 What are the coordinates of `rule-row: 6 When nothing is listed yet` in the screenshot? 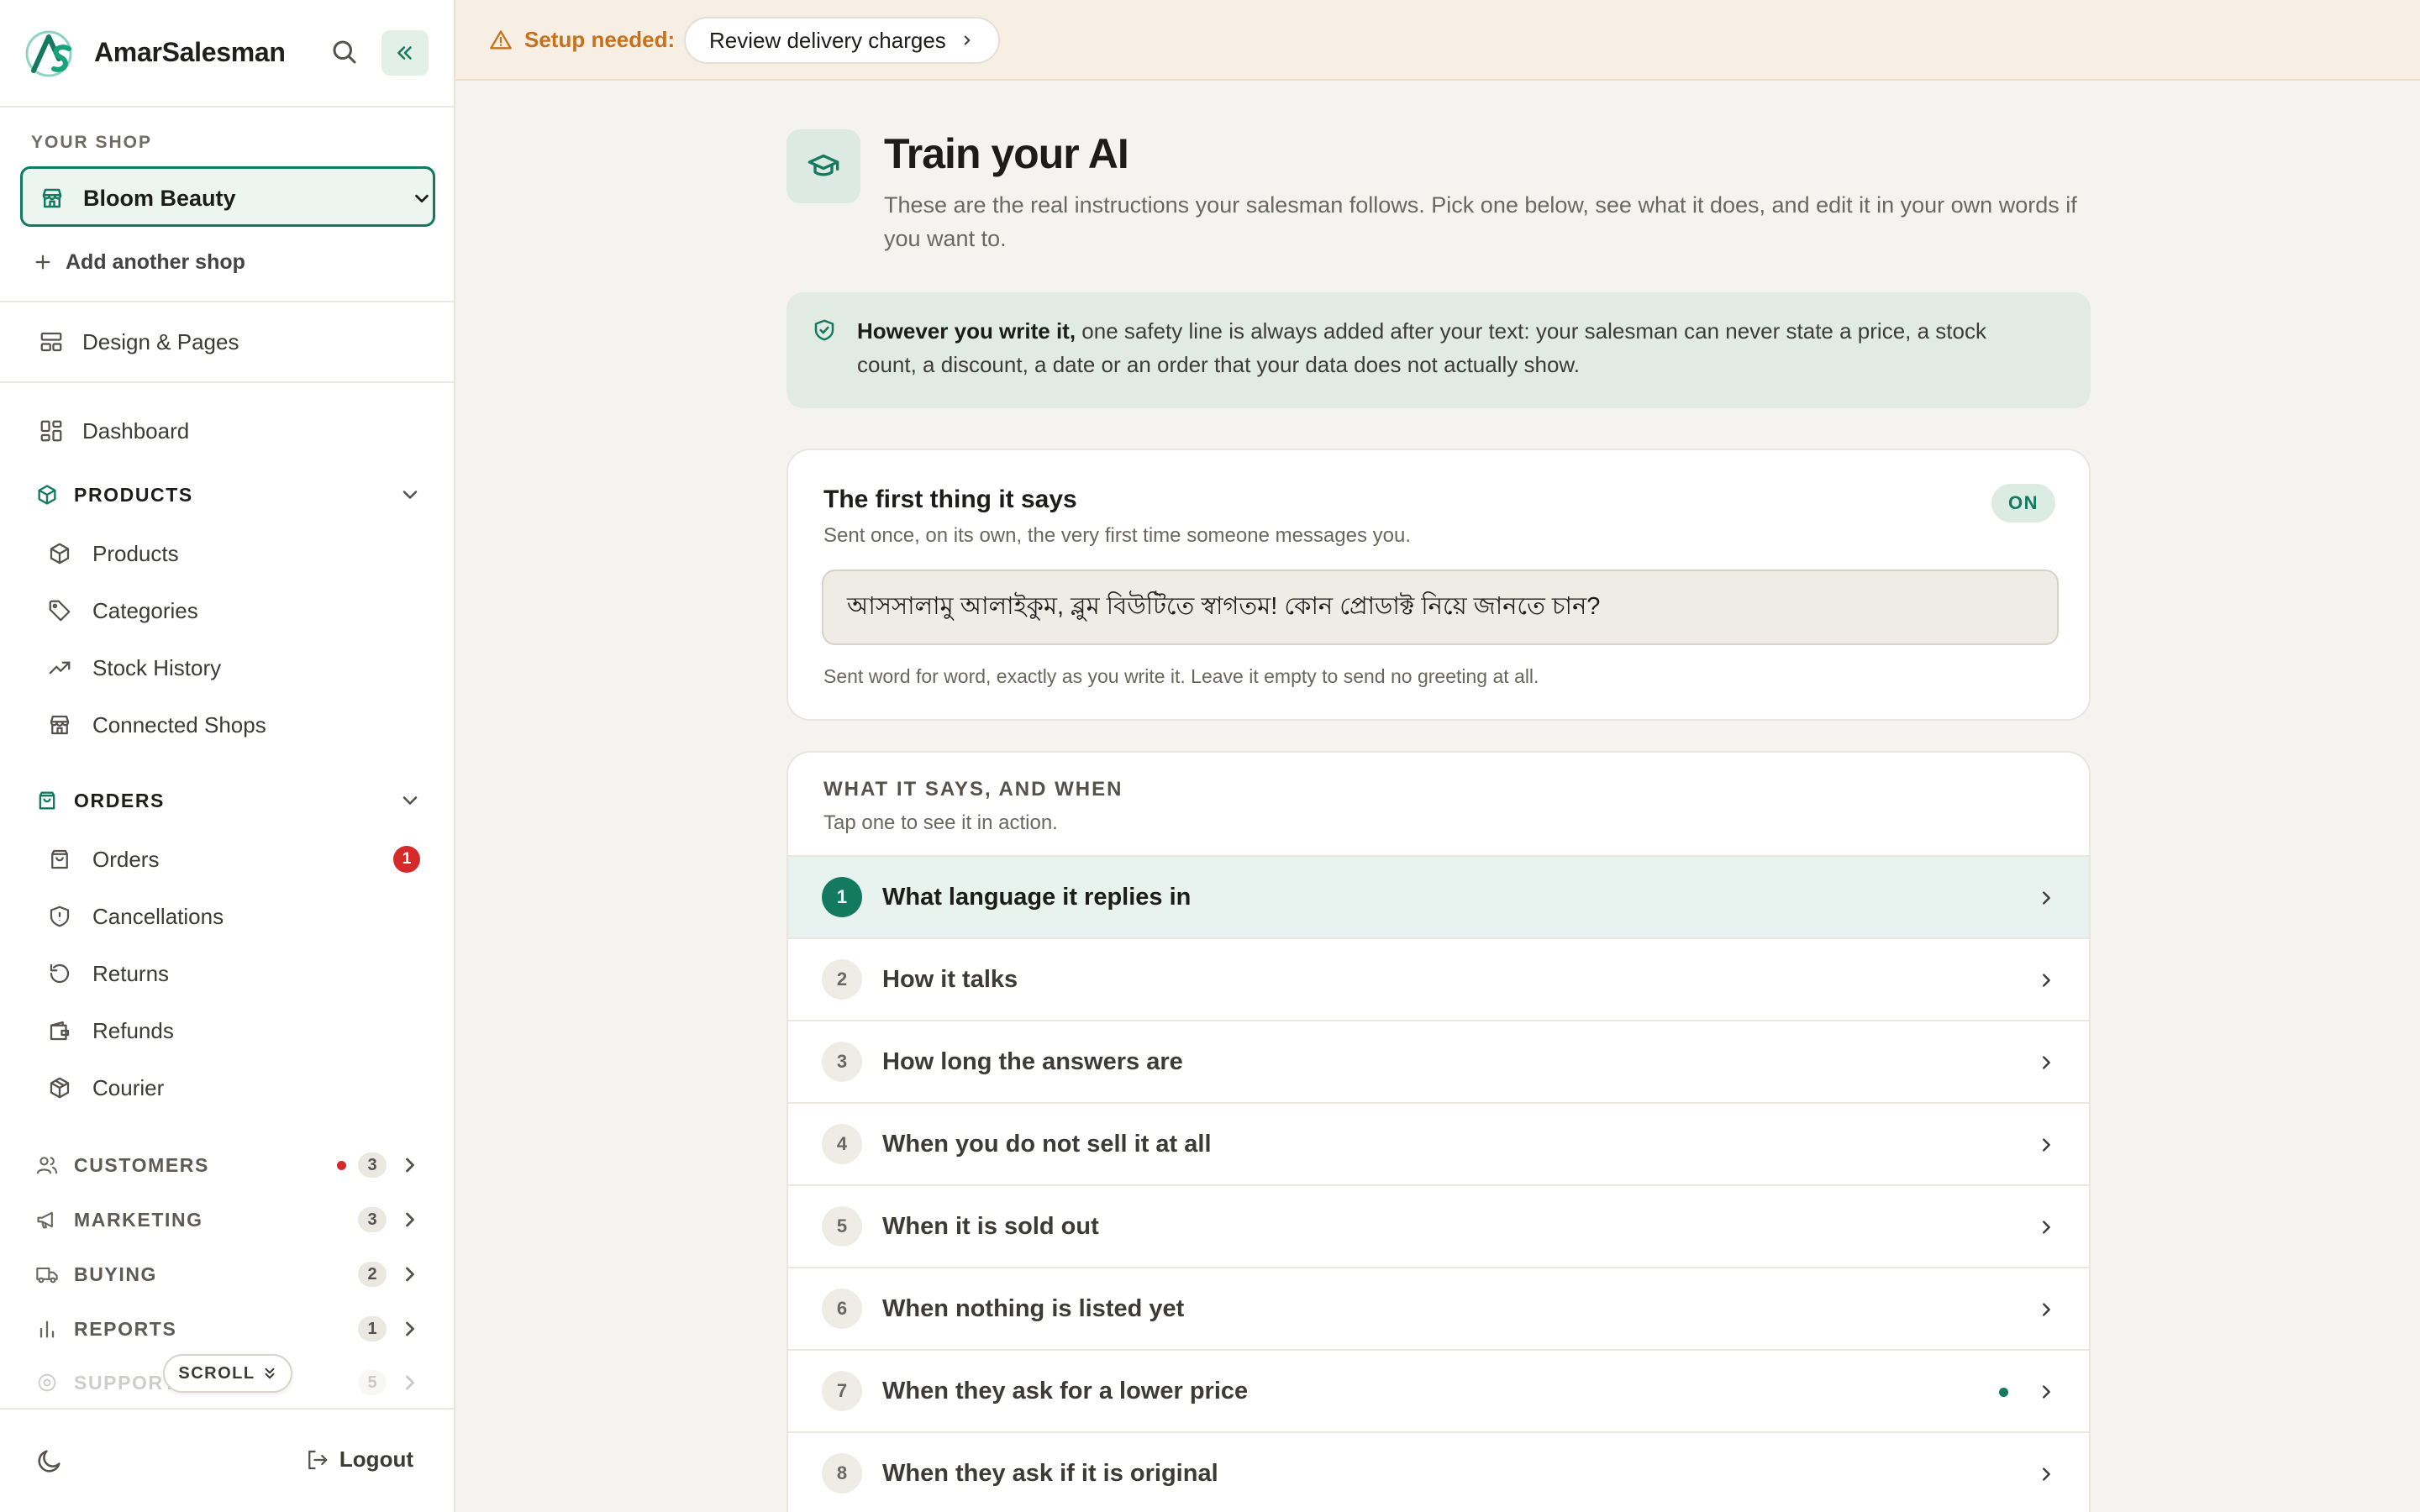 It's located at (1438, 1309).